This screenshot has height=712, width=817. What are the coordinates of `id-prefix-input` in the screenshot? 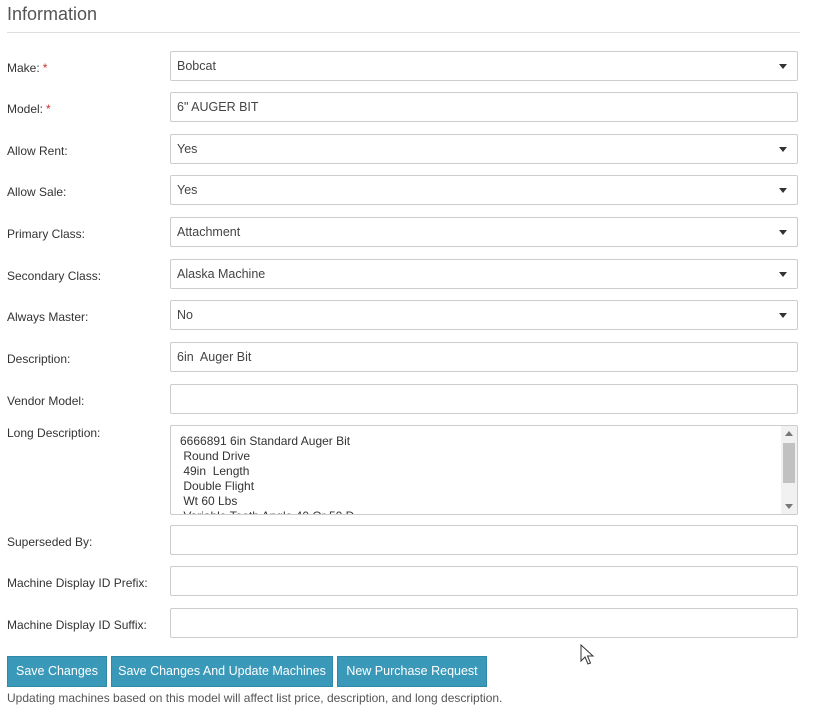 It's located at (484, 581).